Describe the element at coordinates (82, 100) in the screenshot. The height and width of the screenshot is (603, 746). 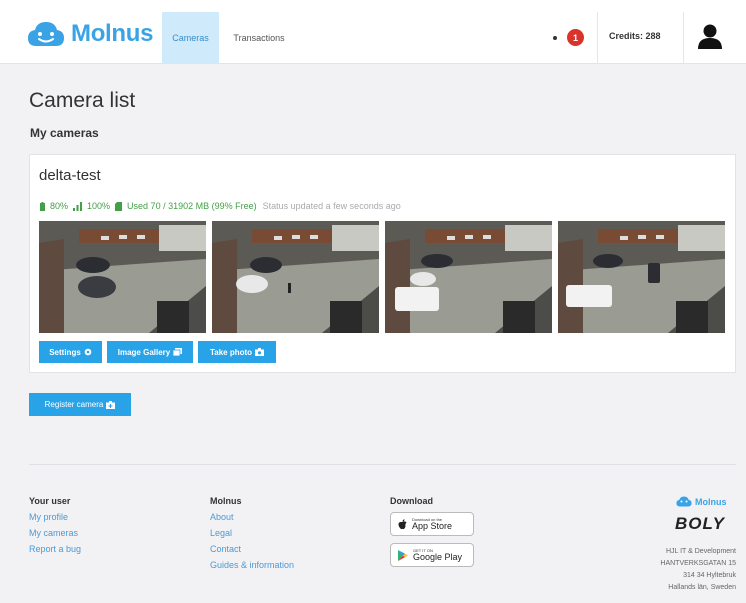
I see `page-title: Camera list` at that location.